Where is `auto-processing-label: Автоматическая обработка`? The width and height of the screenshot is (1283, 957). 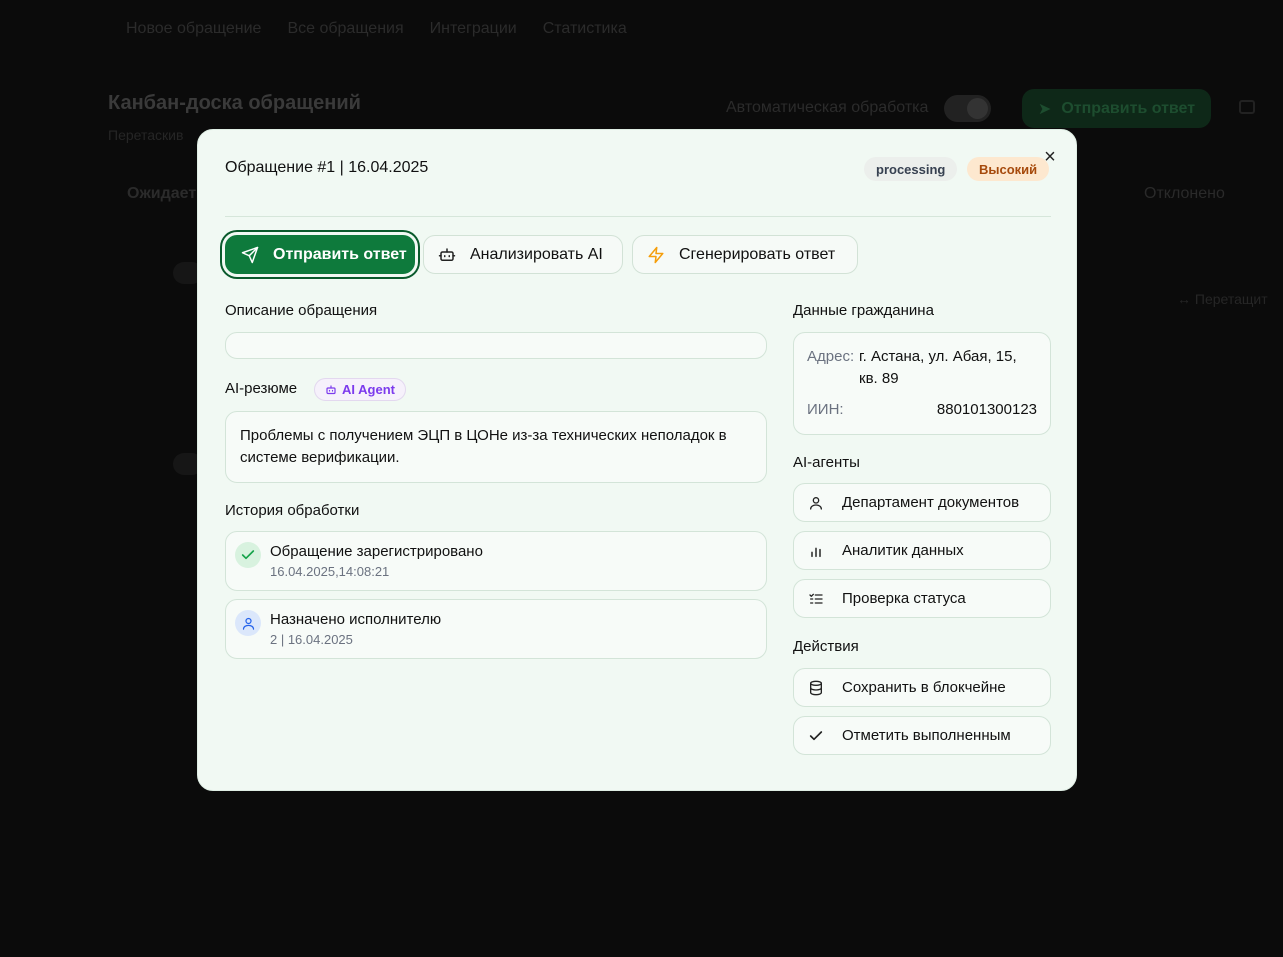
auto-processing-label: Автоматическая обработка is located at coordinates (827, 107).